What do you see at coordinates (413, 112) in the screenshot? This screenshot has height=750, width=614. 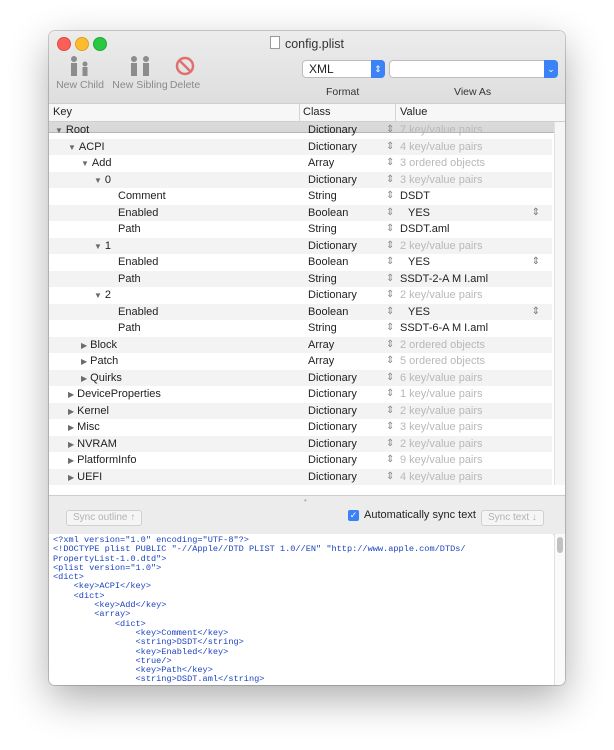 I see `column-value-header: Value` at bounding box center [413, 112].